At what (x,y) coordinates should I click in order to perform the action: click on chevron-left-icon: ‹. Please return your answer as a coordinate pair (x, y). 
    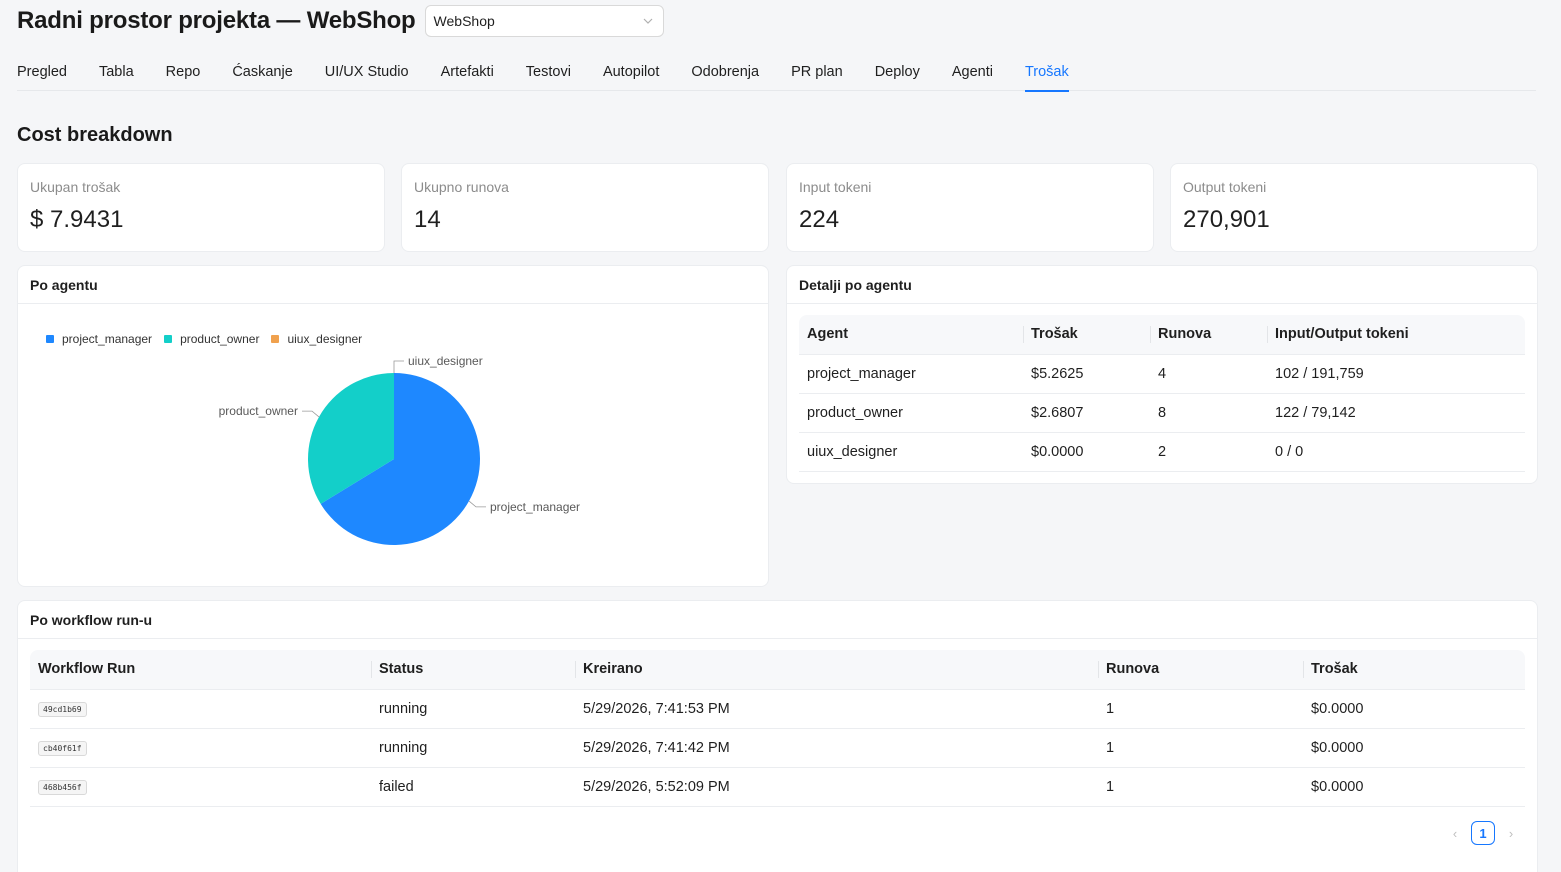
    Looking at the image, I should click on (1455, 833).